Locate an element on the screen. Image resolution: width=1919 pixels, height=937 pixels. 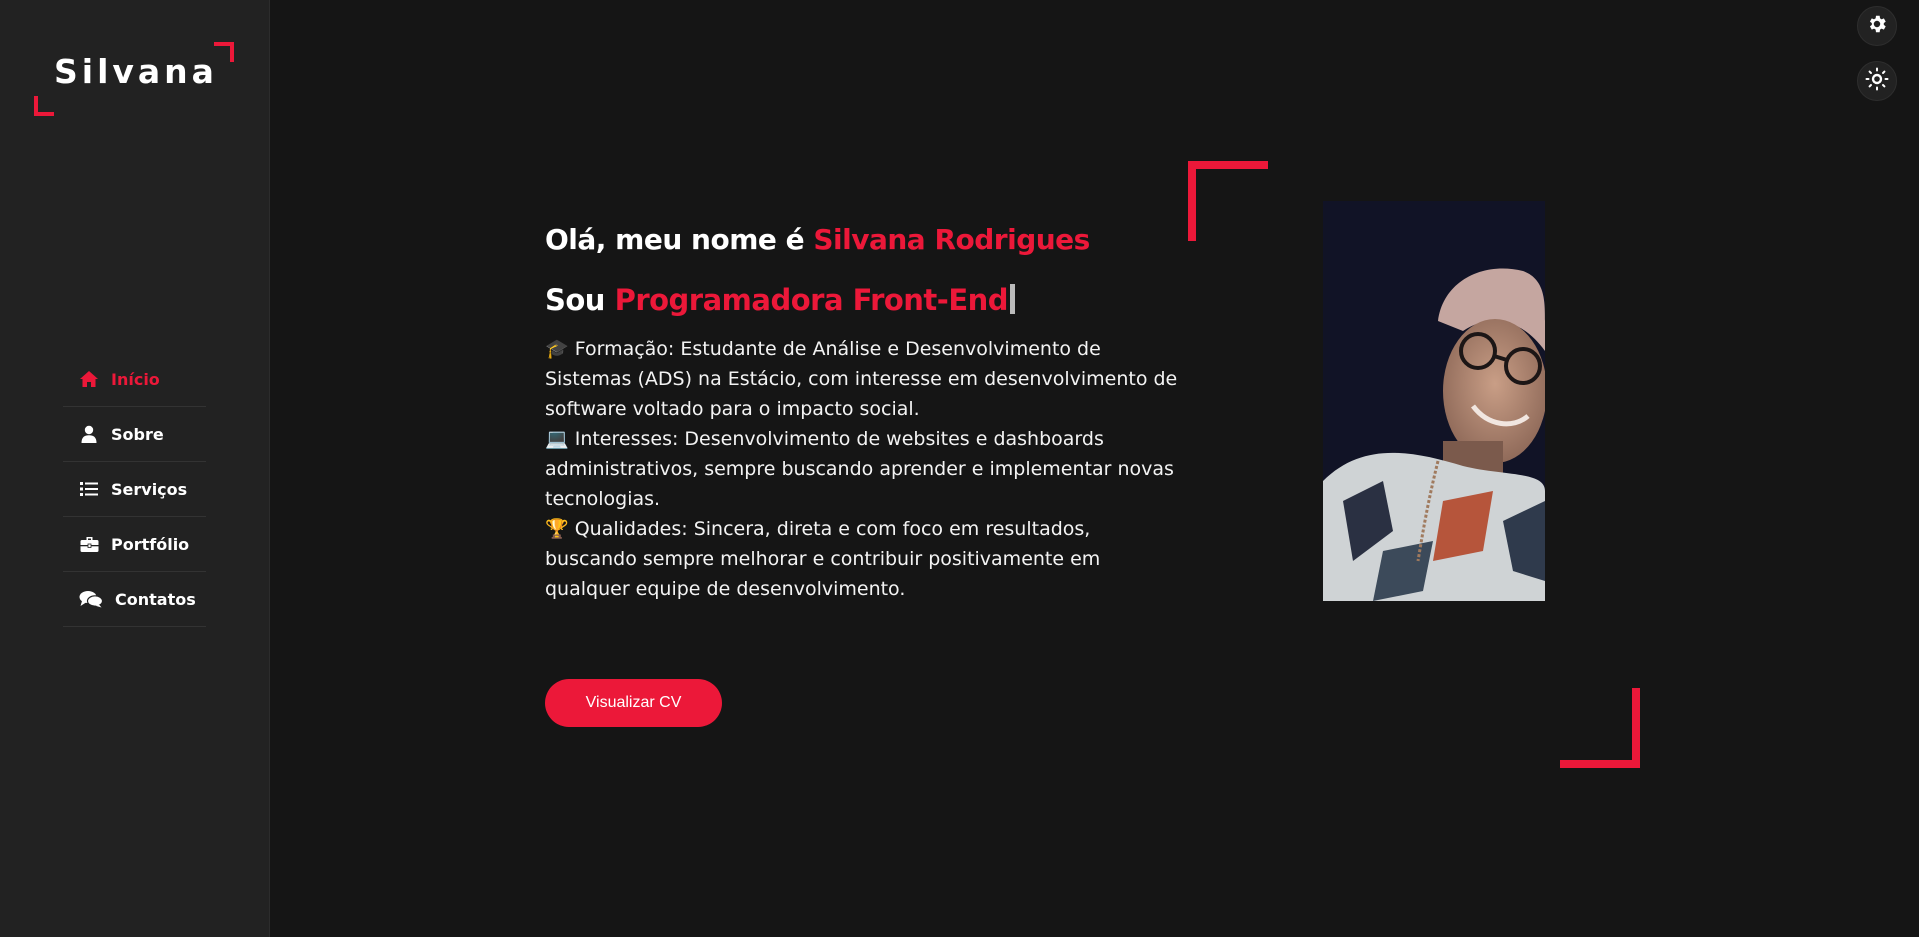
gear-icon is located at coordinates (1877, 26).